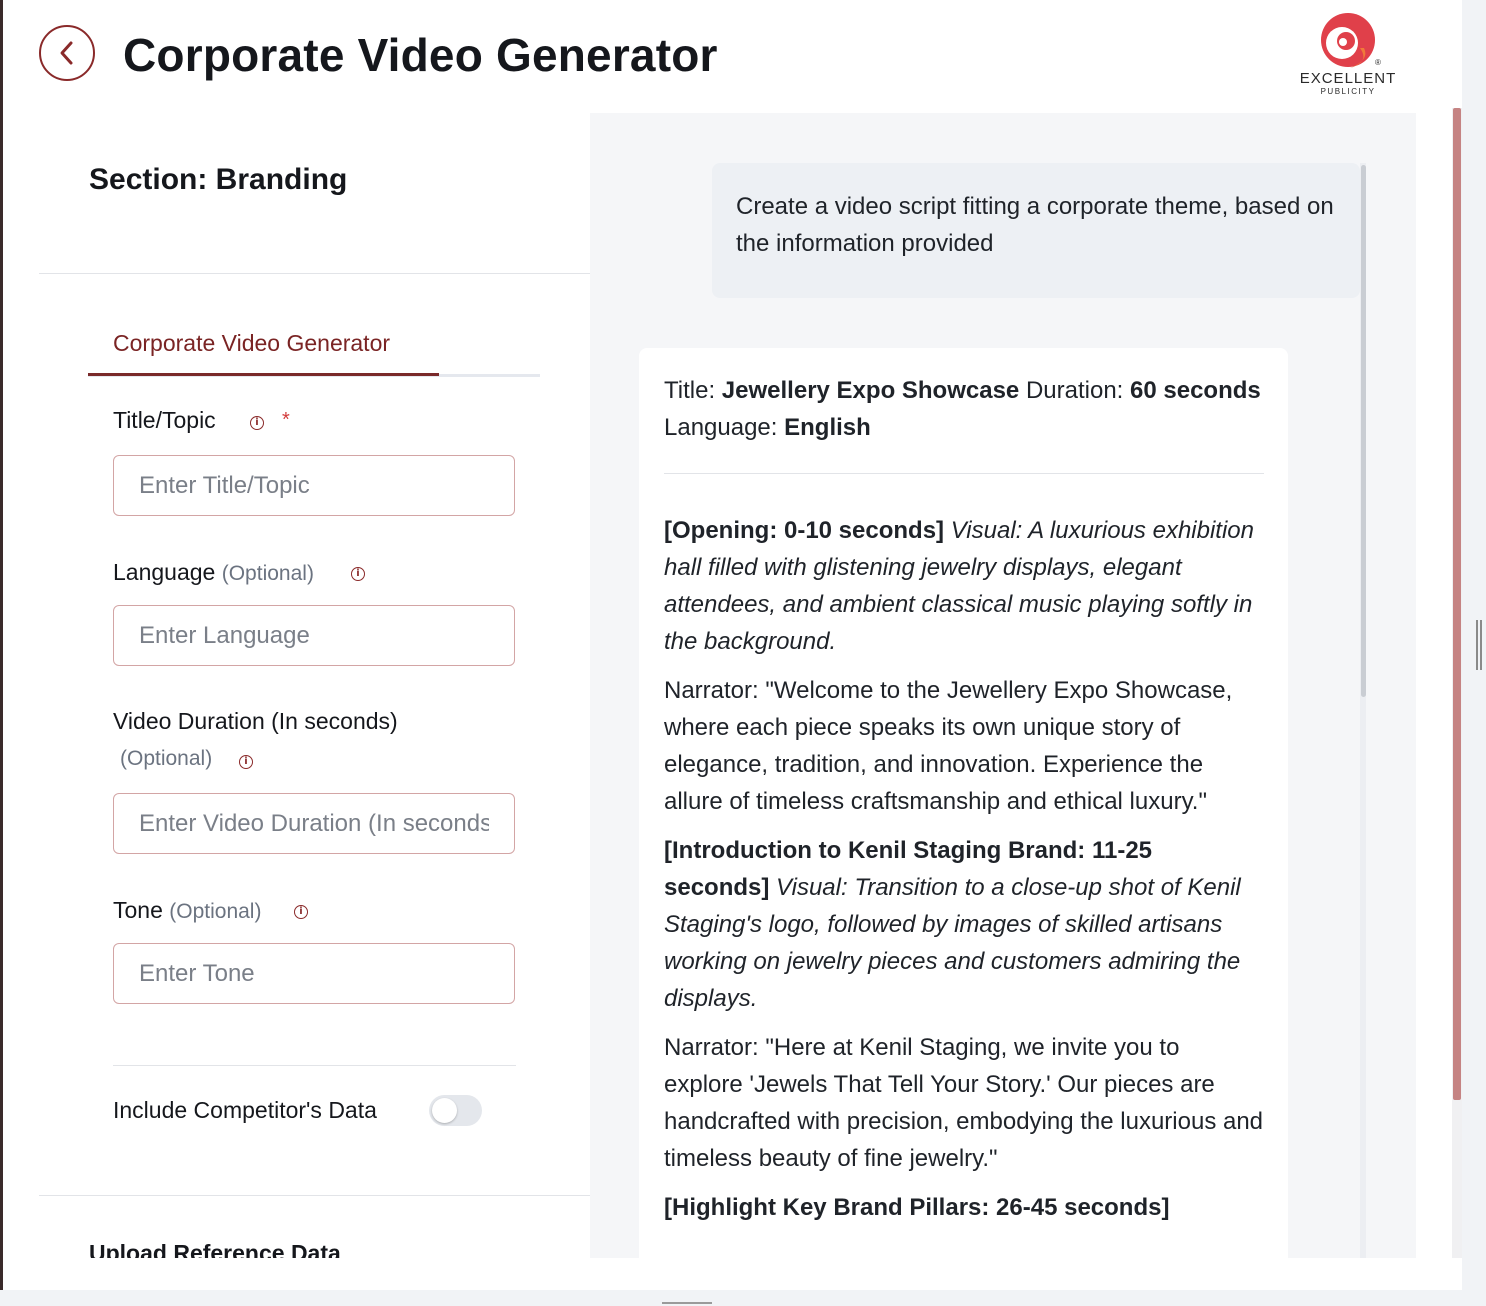  Describe the element at coordinates (804, 530) in the screenshot. I see `opening-heading: [Opening: 0-10 seconds]` at that location.